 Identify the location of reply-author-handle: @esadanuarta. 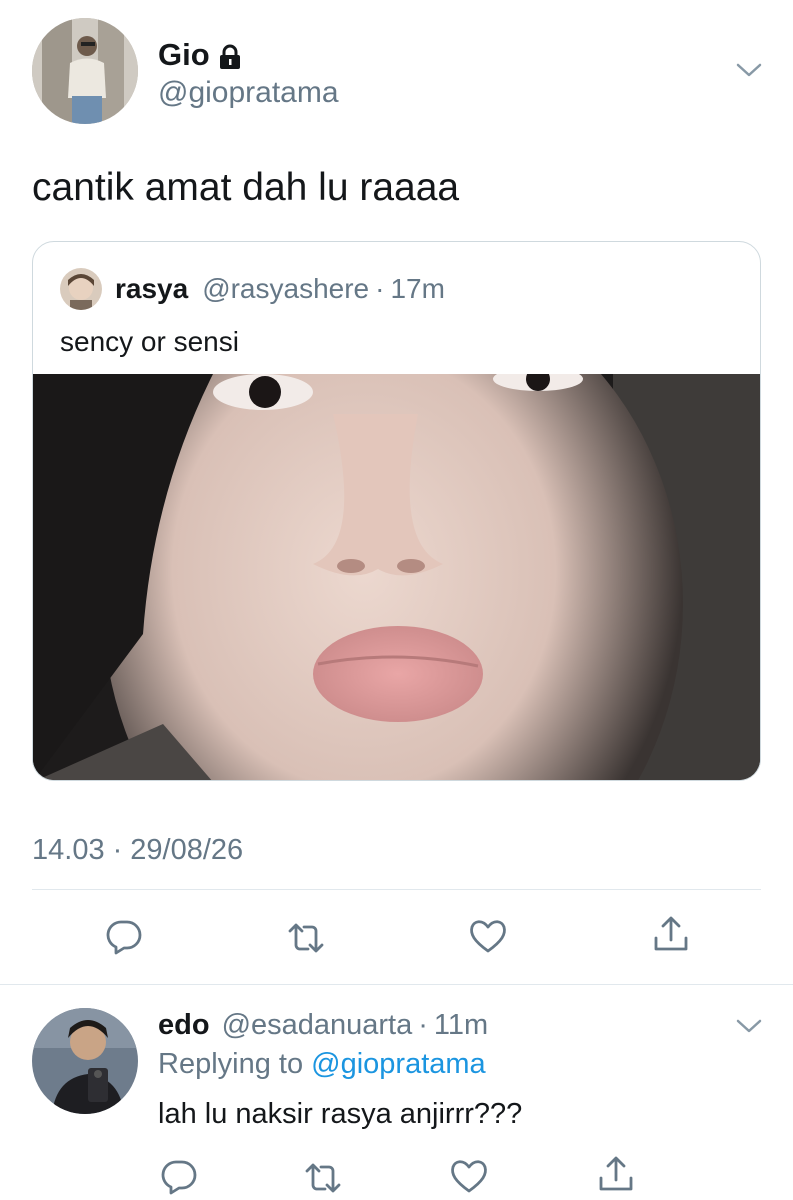
(317, 1025).